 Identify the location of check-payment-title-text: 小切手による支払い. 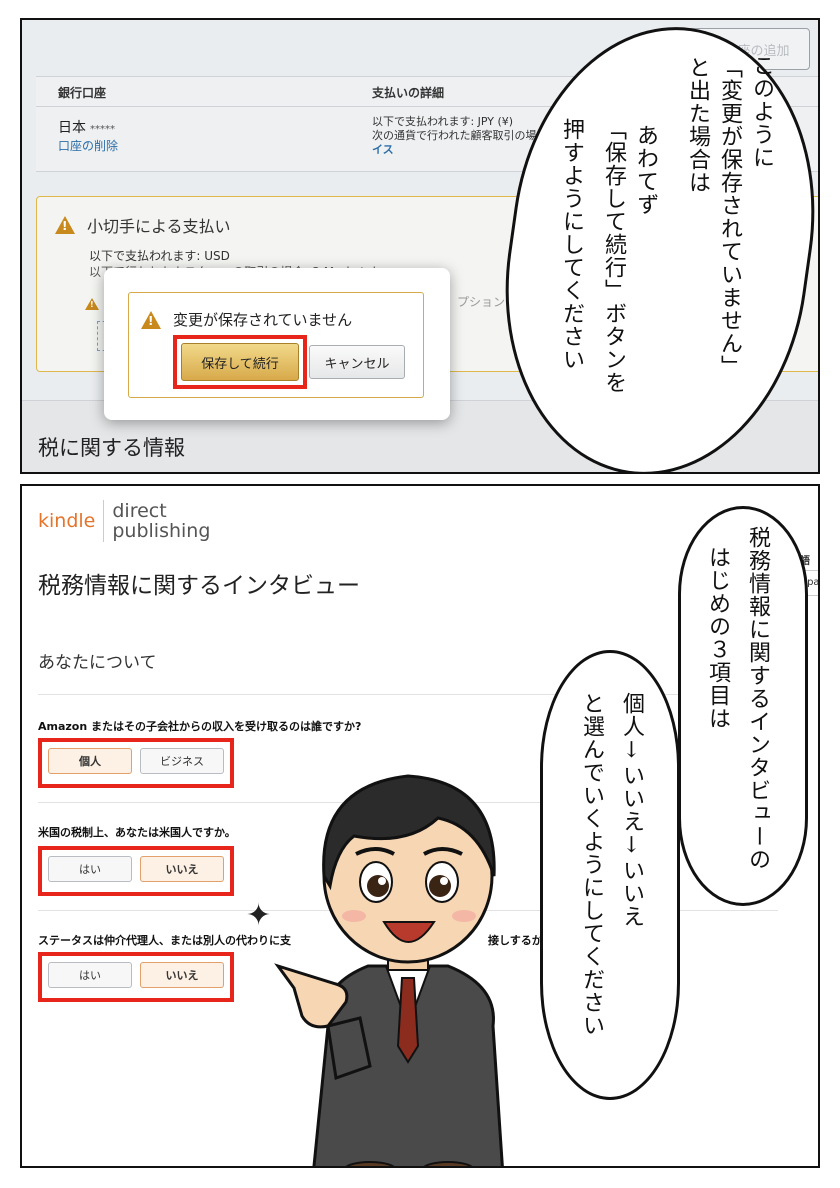
(159, 226).